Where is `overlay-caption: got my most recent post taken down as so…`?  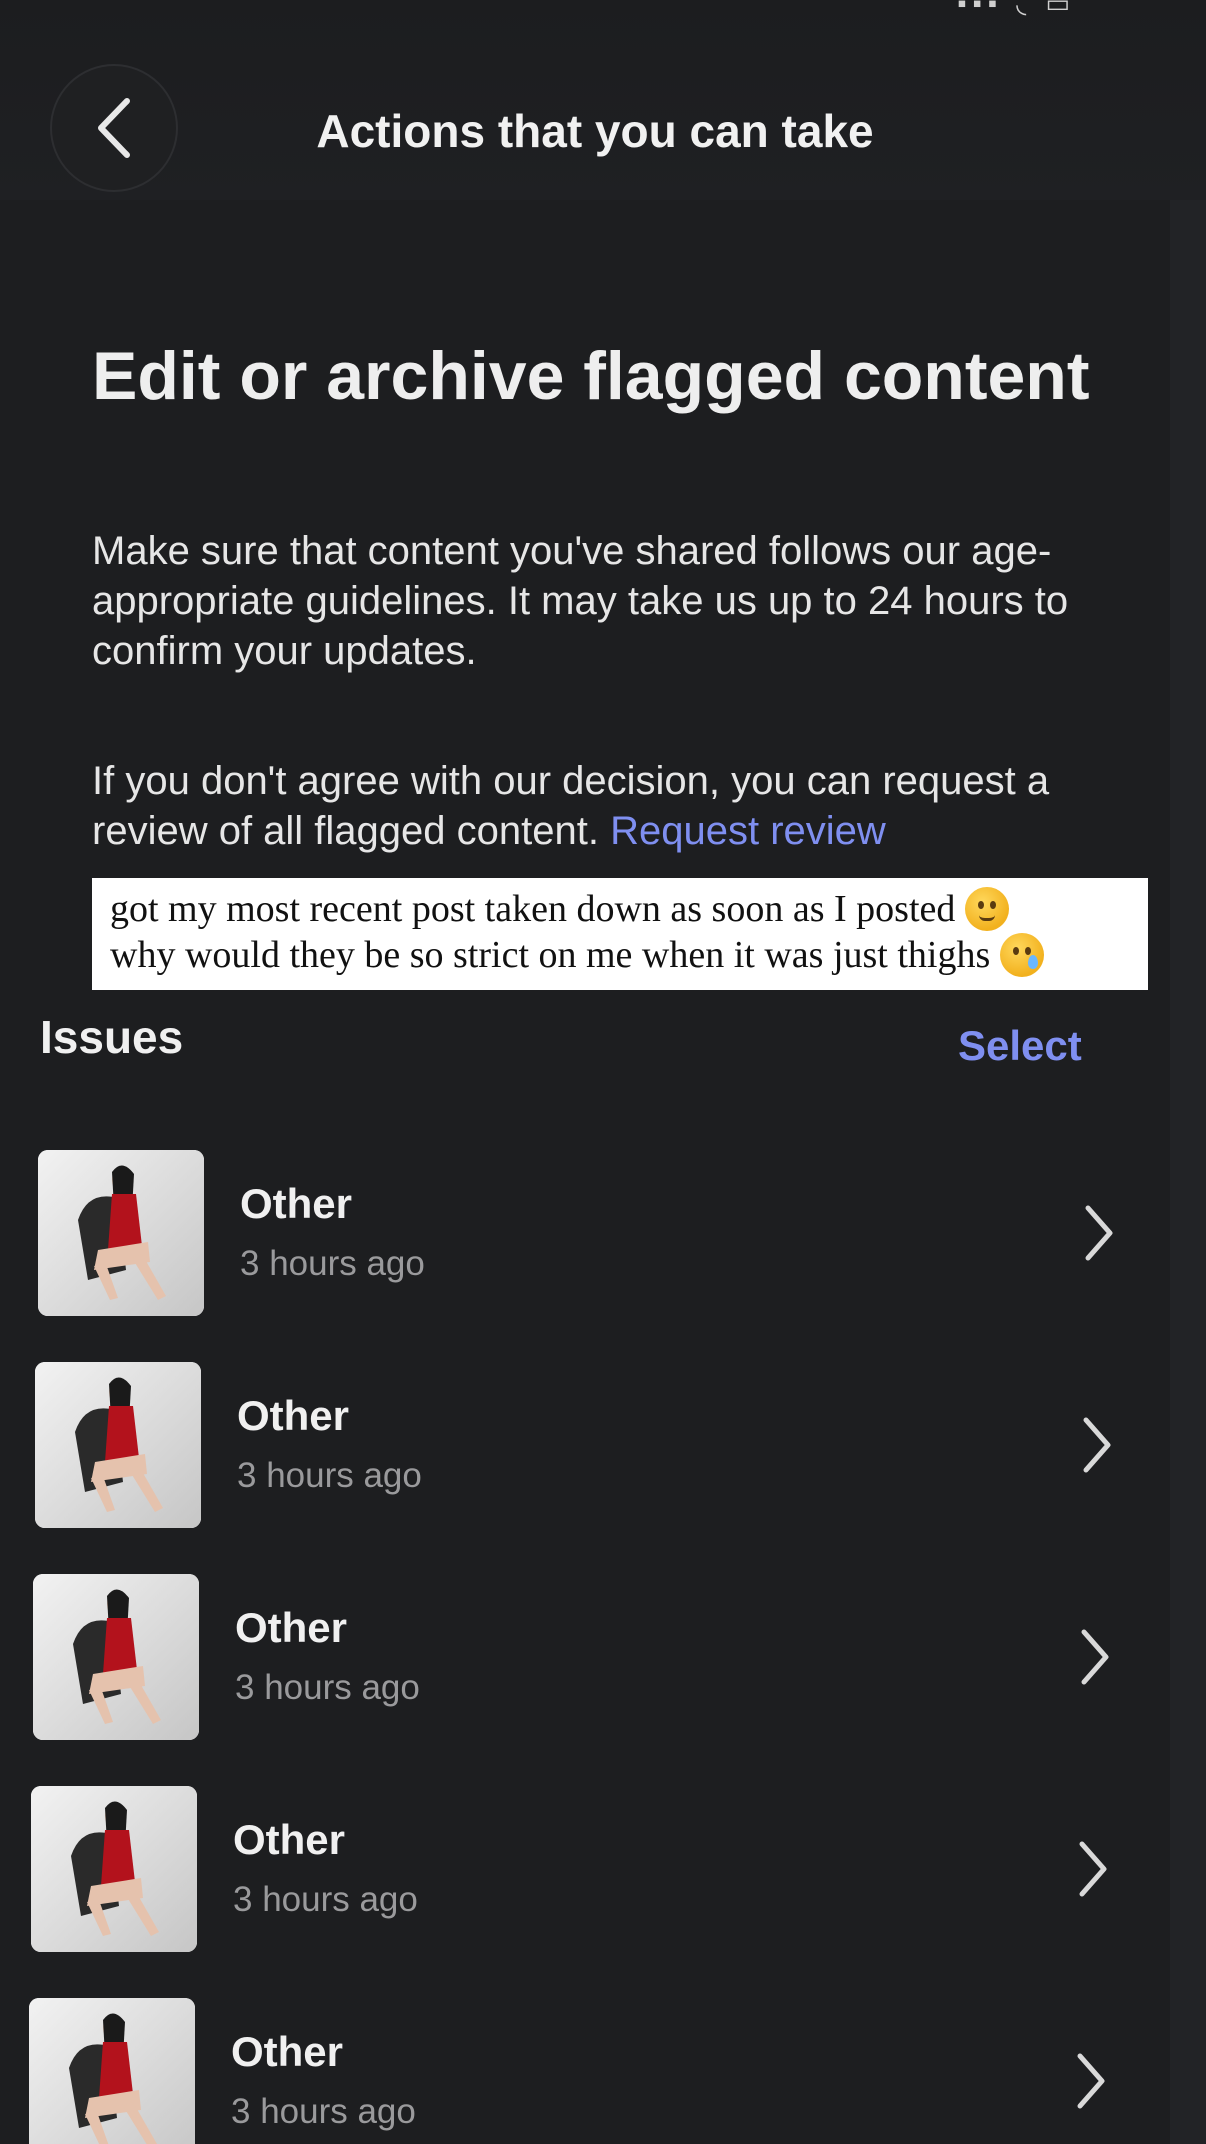 overlay-caption: got my most recent post taken down as so… is located at coordinates (620, 934).